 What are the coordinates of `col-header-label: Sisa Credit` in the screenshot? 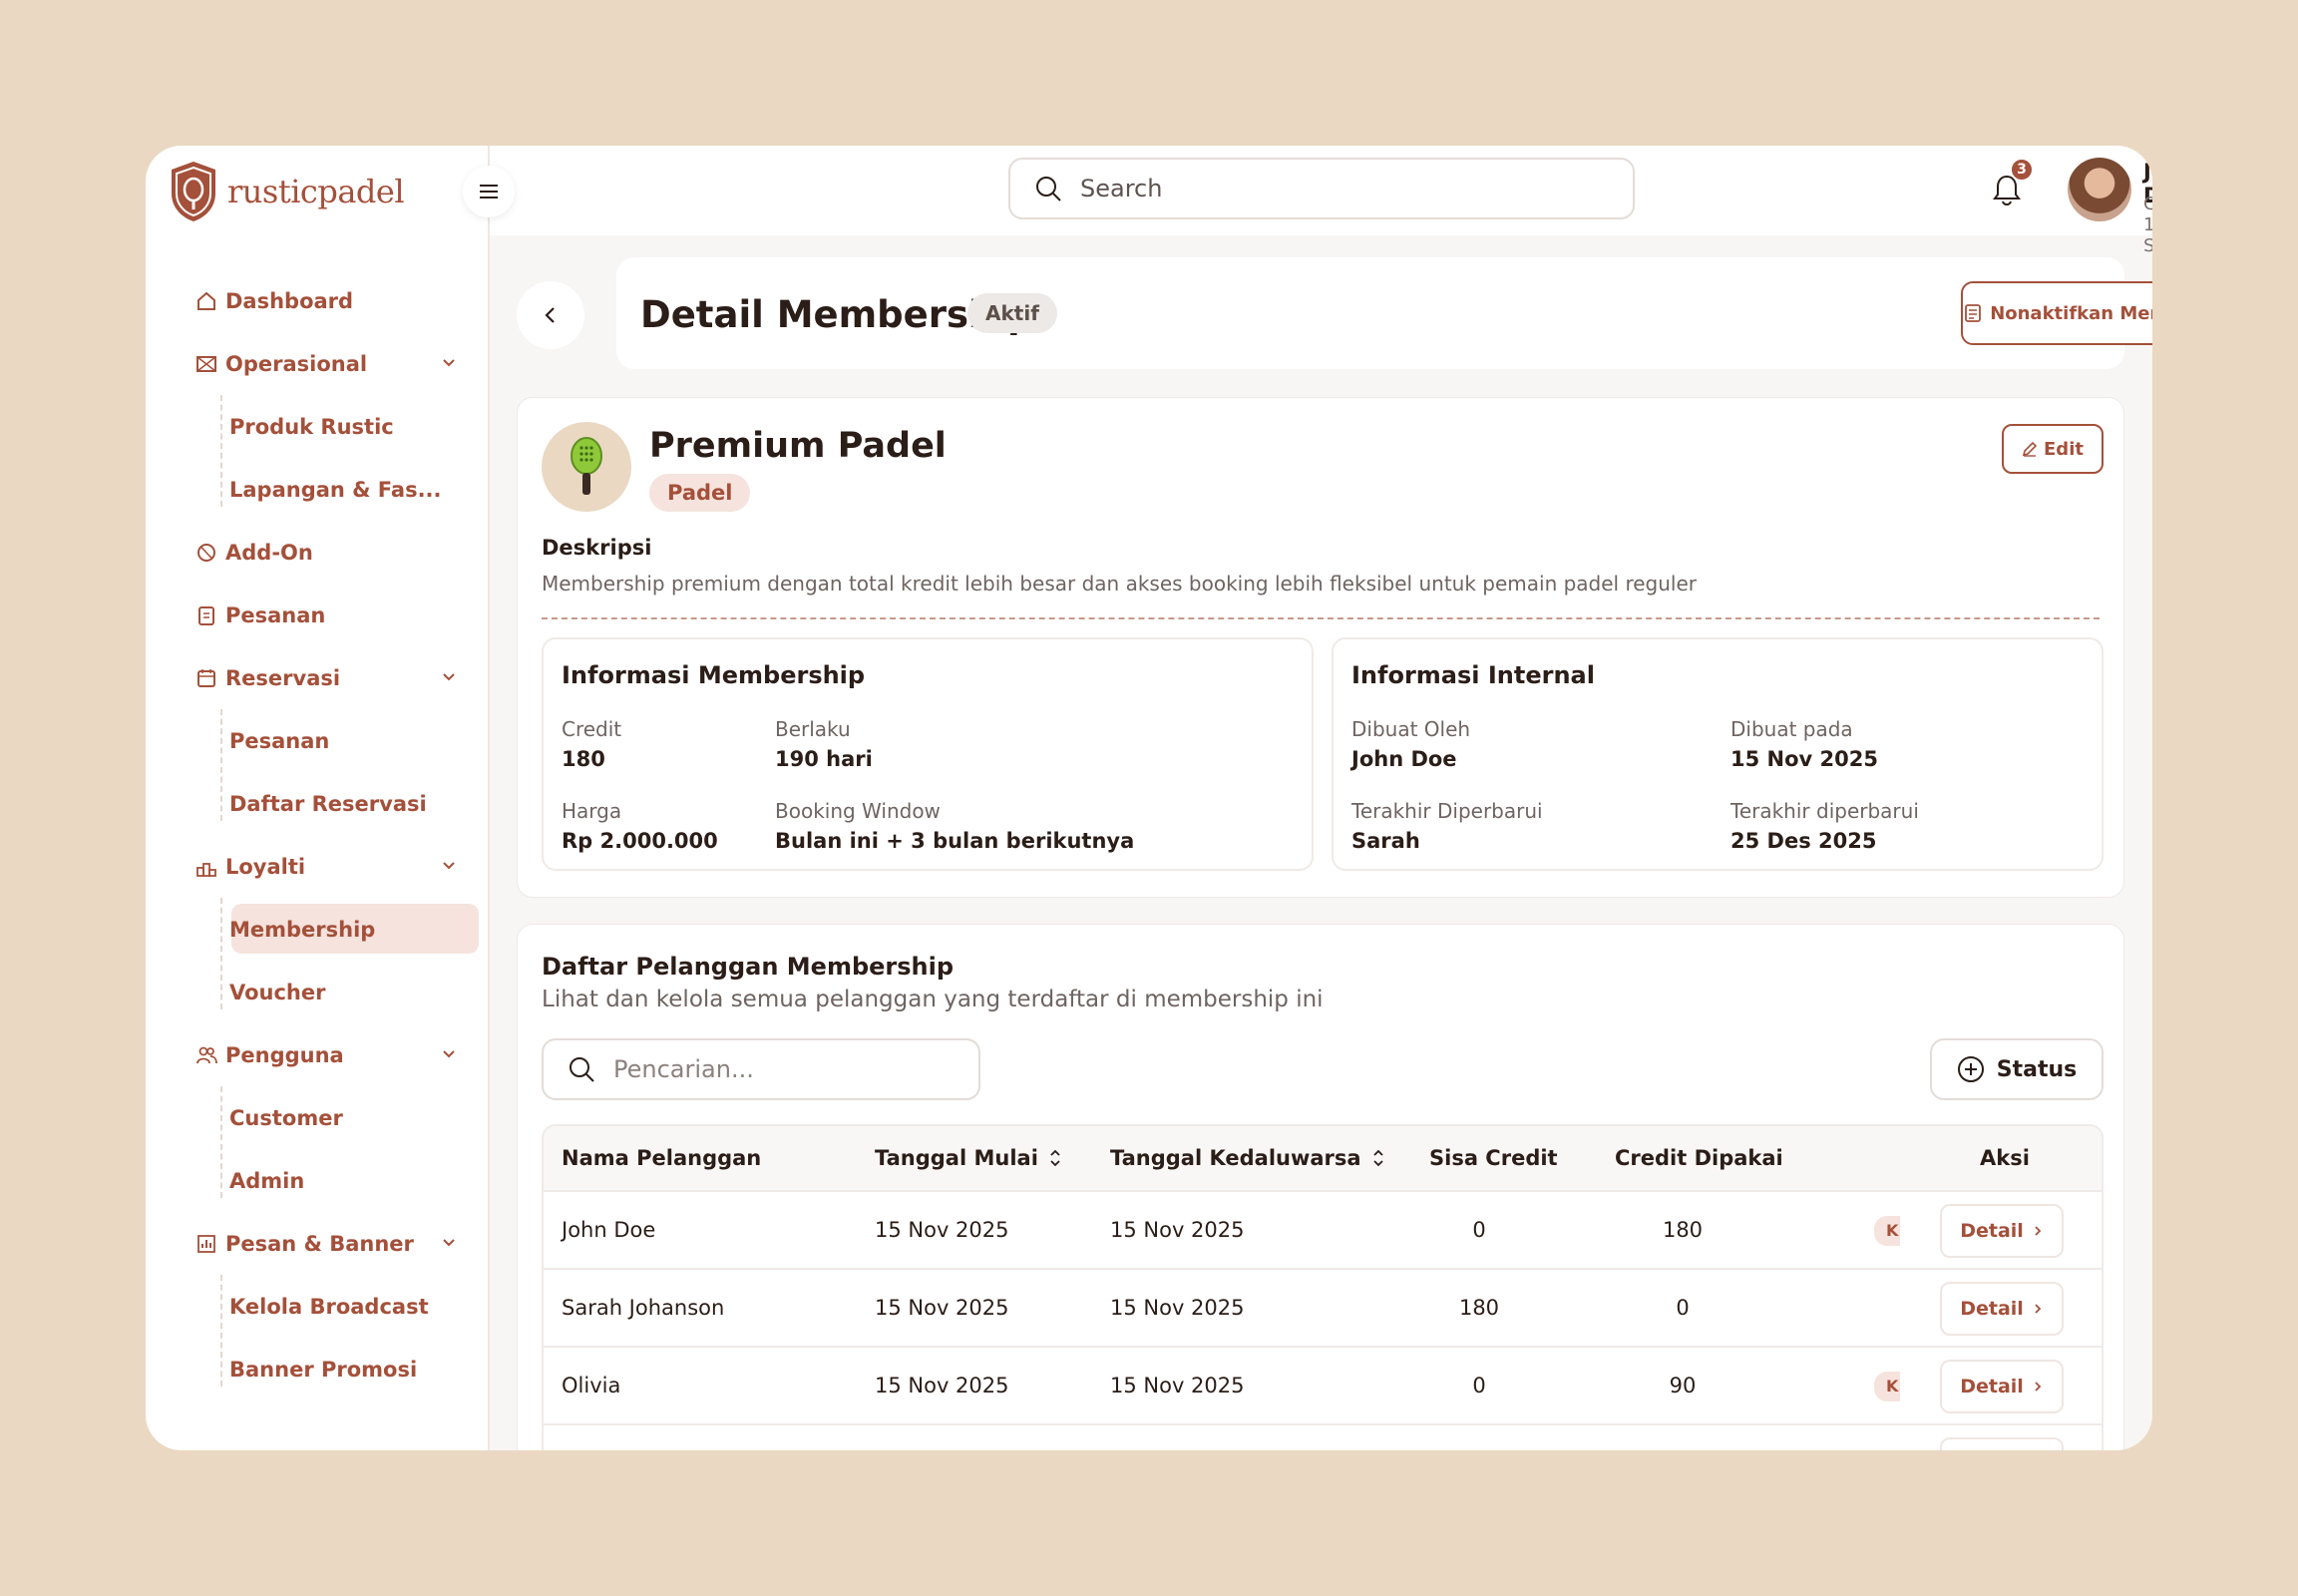 It's located at (1493, 1158).